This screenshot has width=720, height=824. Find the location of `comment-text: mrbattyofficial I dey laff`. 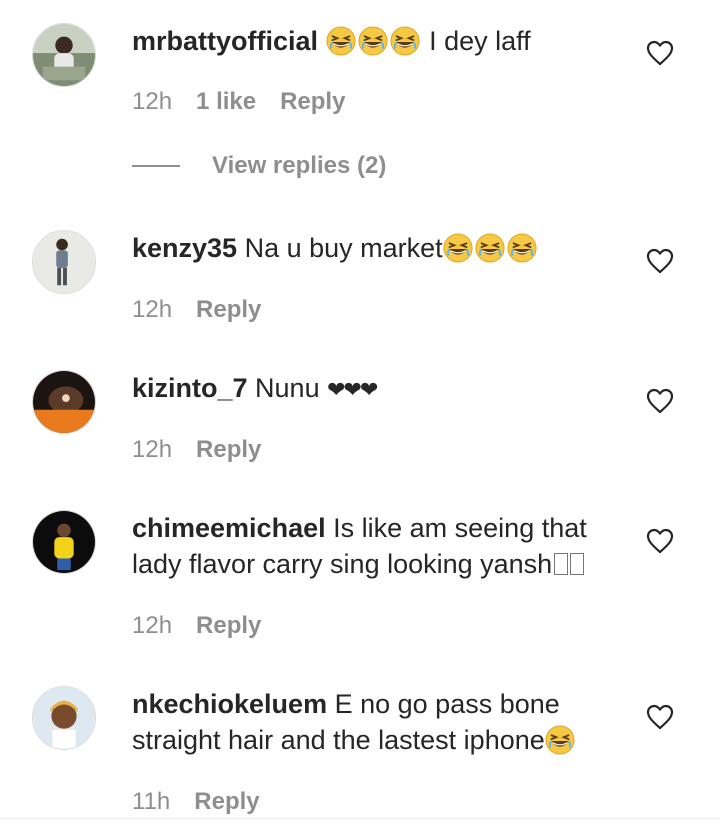

comment-text: mrbattyofficial I dey laff is located at coordinates (372, 41).